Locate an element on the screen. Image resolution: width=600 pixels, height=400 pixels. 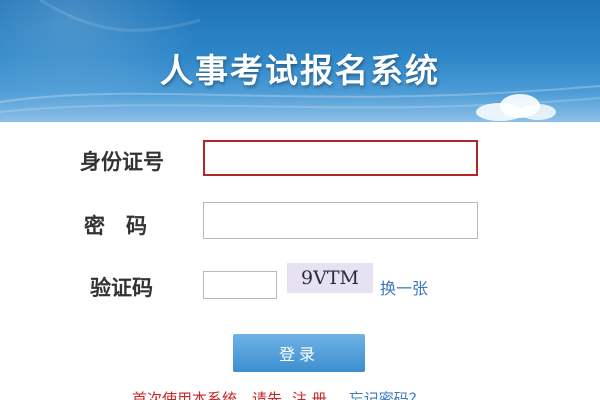
id-number-label: 身份证号 is located at coordinates (122, 162).